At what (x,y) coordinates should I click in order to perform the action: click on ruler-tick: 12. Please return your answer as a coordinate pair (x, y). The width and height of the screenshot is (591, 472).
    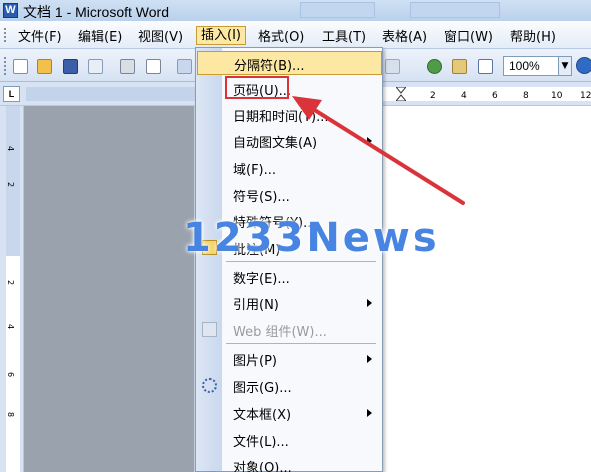
    Looking at the image, I should click on (585, 96).